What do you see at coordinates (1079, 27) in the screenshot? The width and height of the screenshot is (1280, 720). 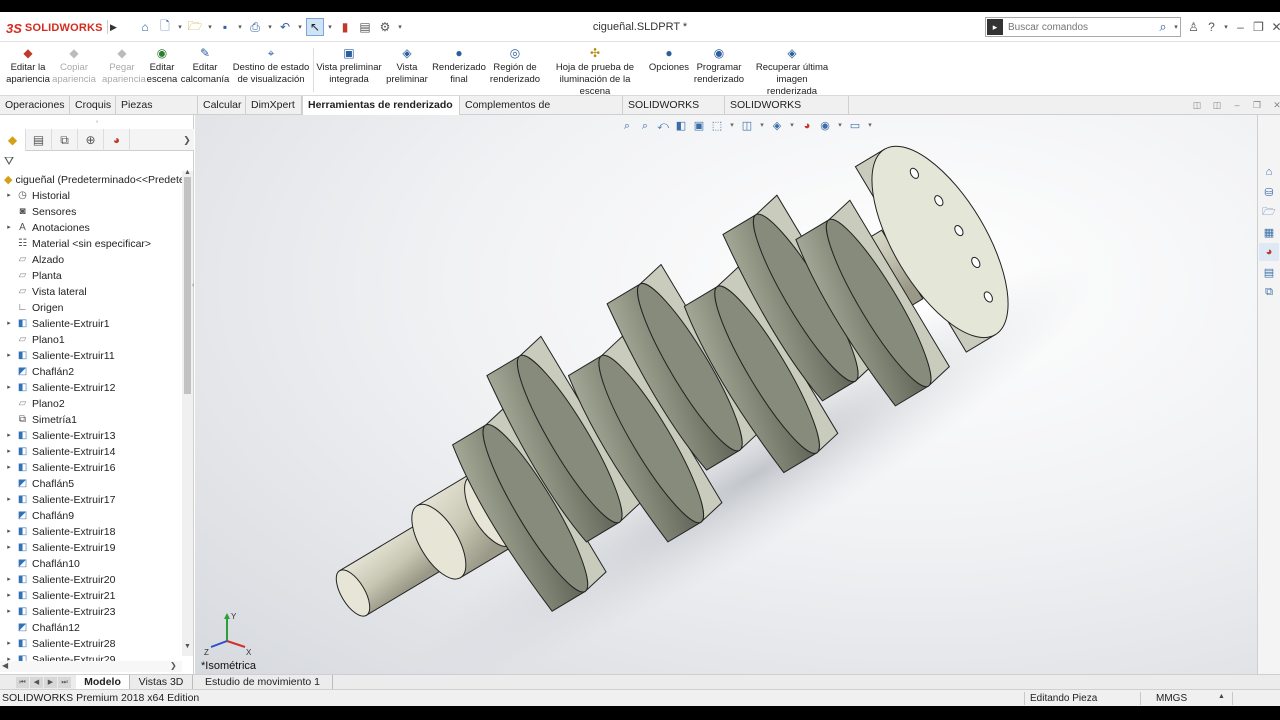 I see `search-commands-input` at bounding box center [1079, 27].